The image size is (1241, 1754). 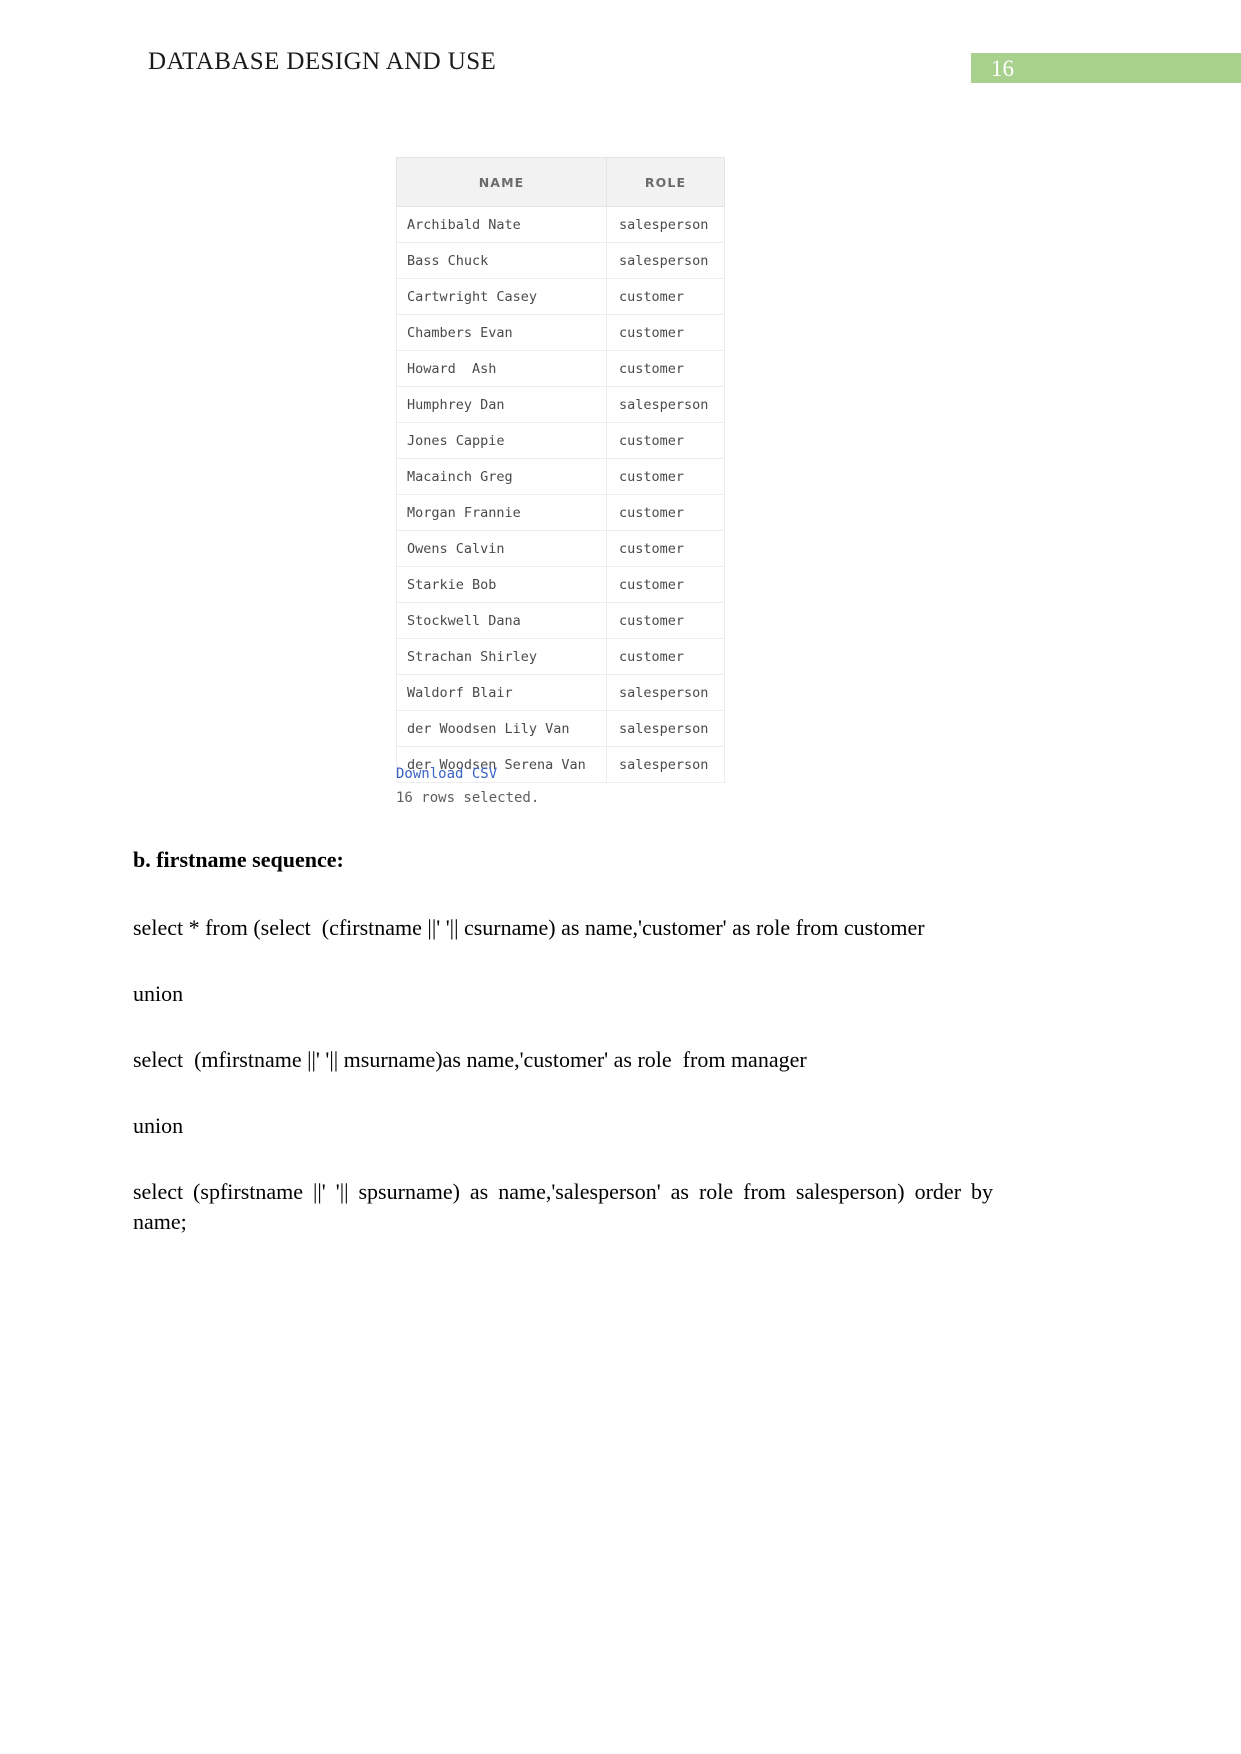 What do you see at coordinates (501, 476) in the screenshot?
I see `cell-name: Macainch Greg` at bounding box center [501, 476].